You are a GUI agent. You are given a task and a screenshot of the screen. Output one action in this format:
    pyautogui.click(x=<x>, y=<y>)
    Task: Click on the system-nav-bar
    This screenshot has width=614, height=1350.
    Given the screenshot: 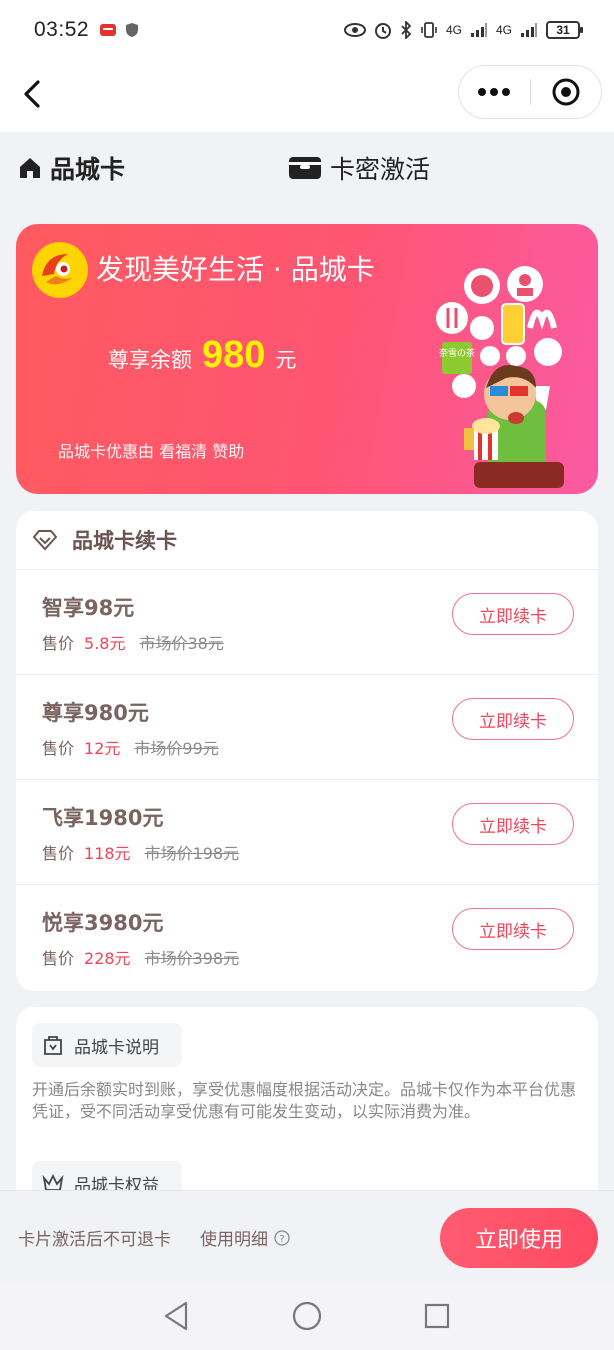 What is the action you would take?
    pyautogui.click(x=307, y=1316)
    